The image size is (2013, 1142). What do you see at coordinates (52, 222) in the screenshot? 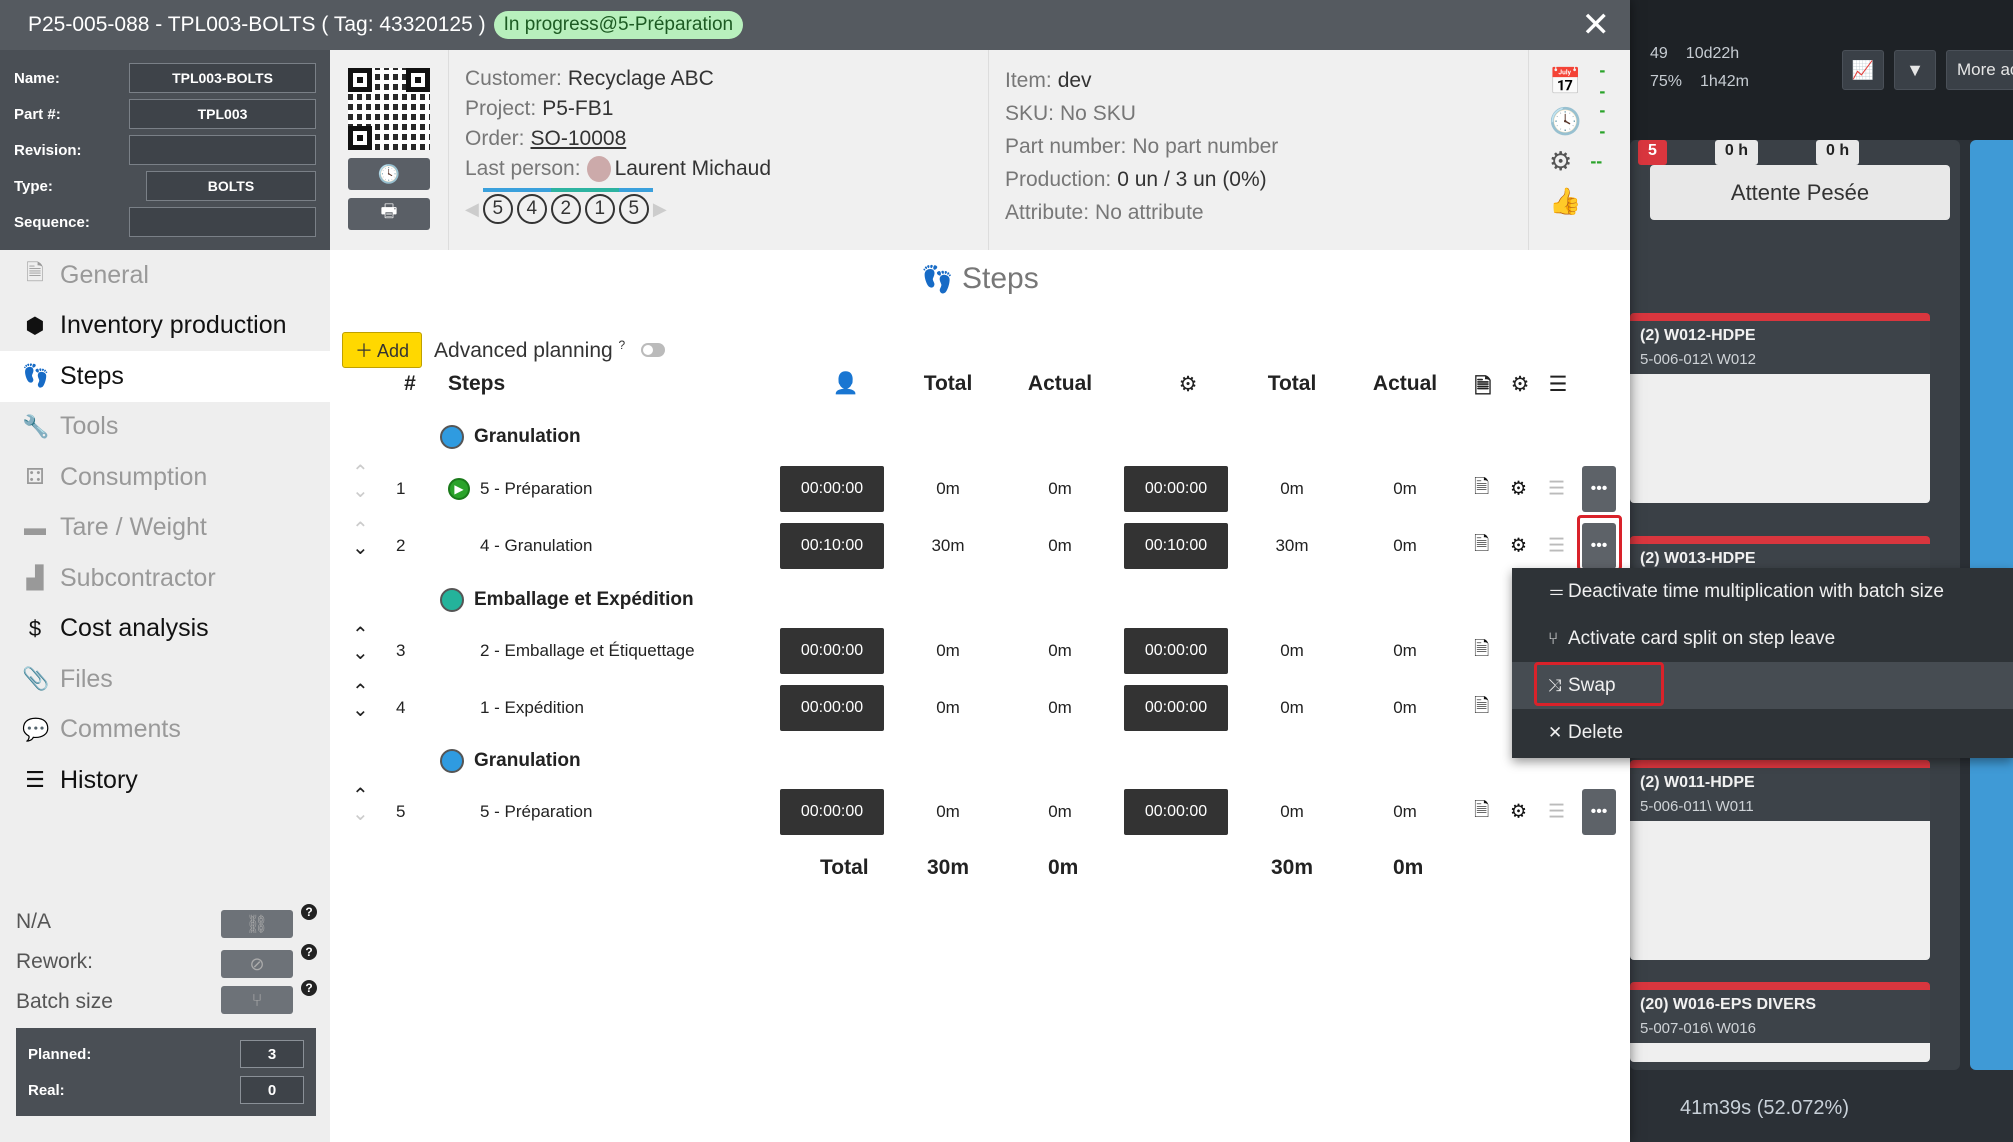
I see `attr-label: Sequence:` at bounding box center [52, 222].